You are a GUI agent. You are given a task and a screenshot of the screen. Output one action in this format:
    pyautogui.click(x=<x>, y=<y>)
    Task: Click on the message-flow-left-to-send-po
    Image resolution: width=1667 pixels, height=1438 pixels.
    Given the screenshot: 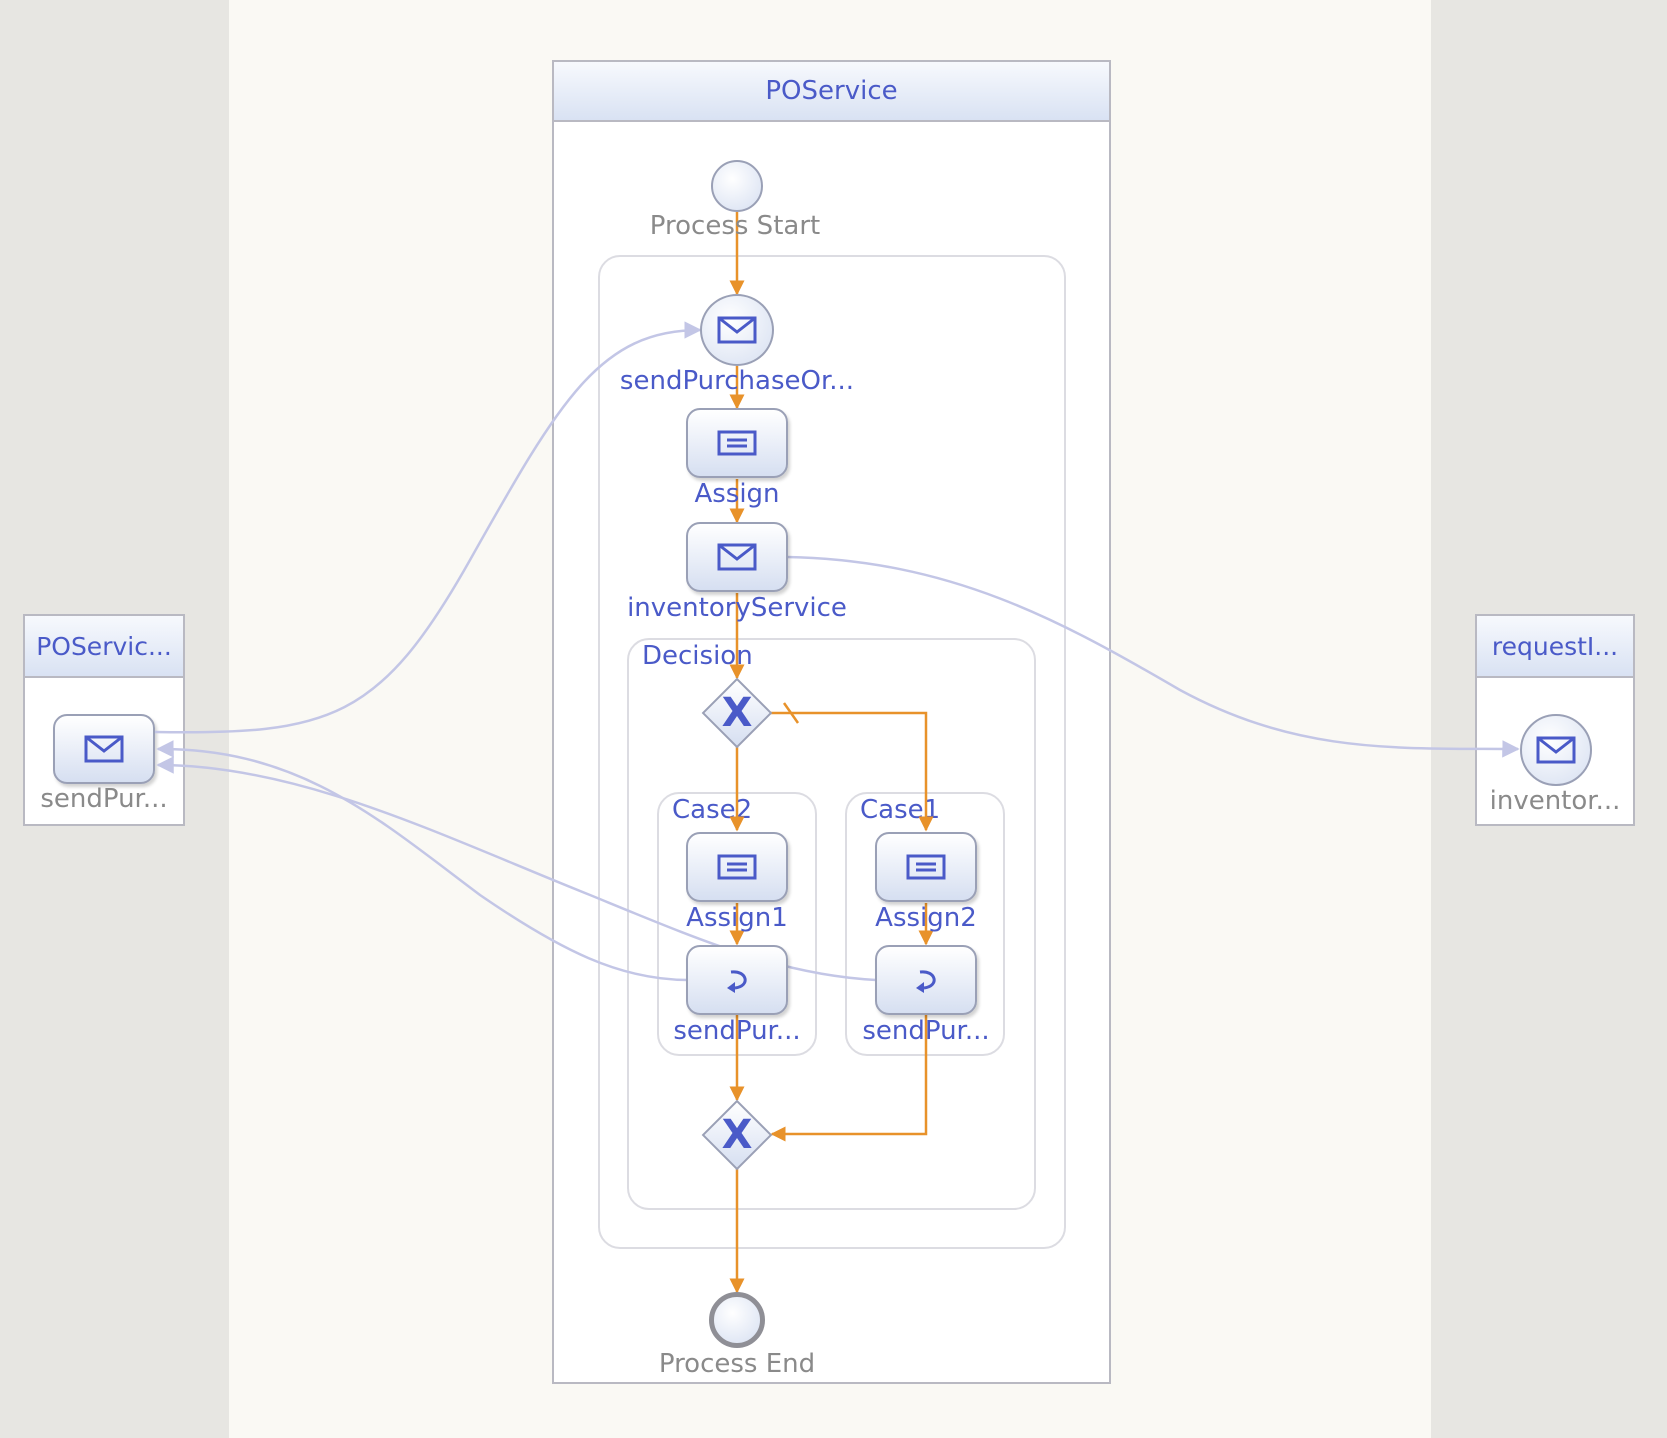 What is the action you would take?
    pyautogui.click(x=428, y=527)
    